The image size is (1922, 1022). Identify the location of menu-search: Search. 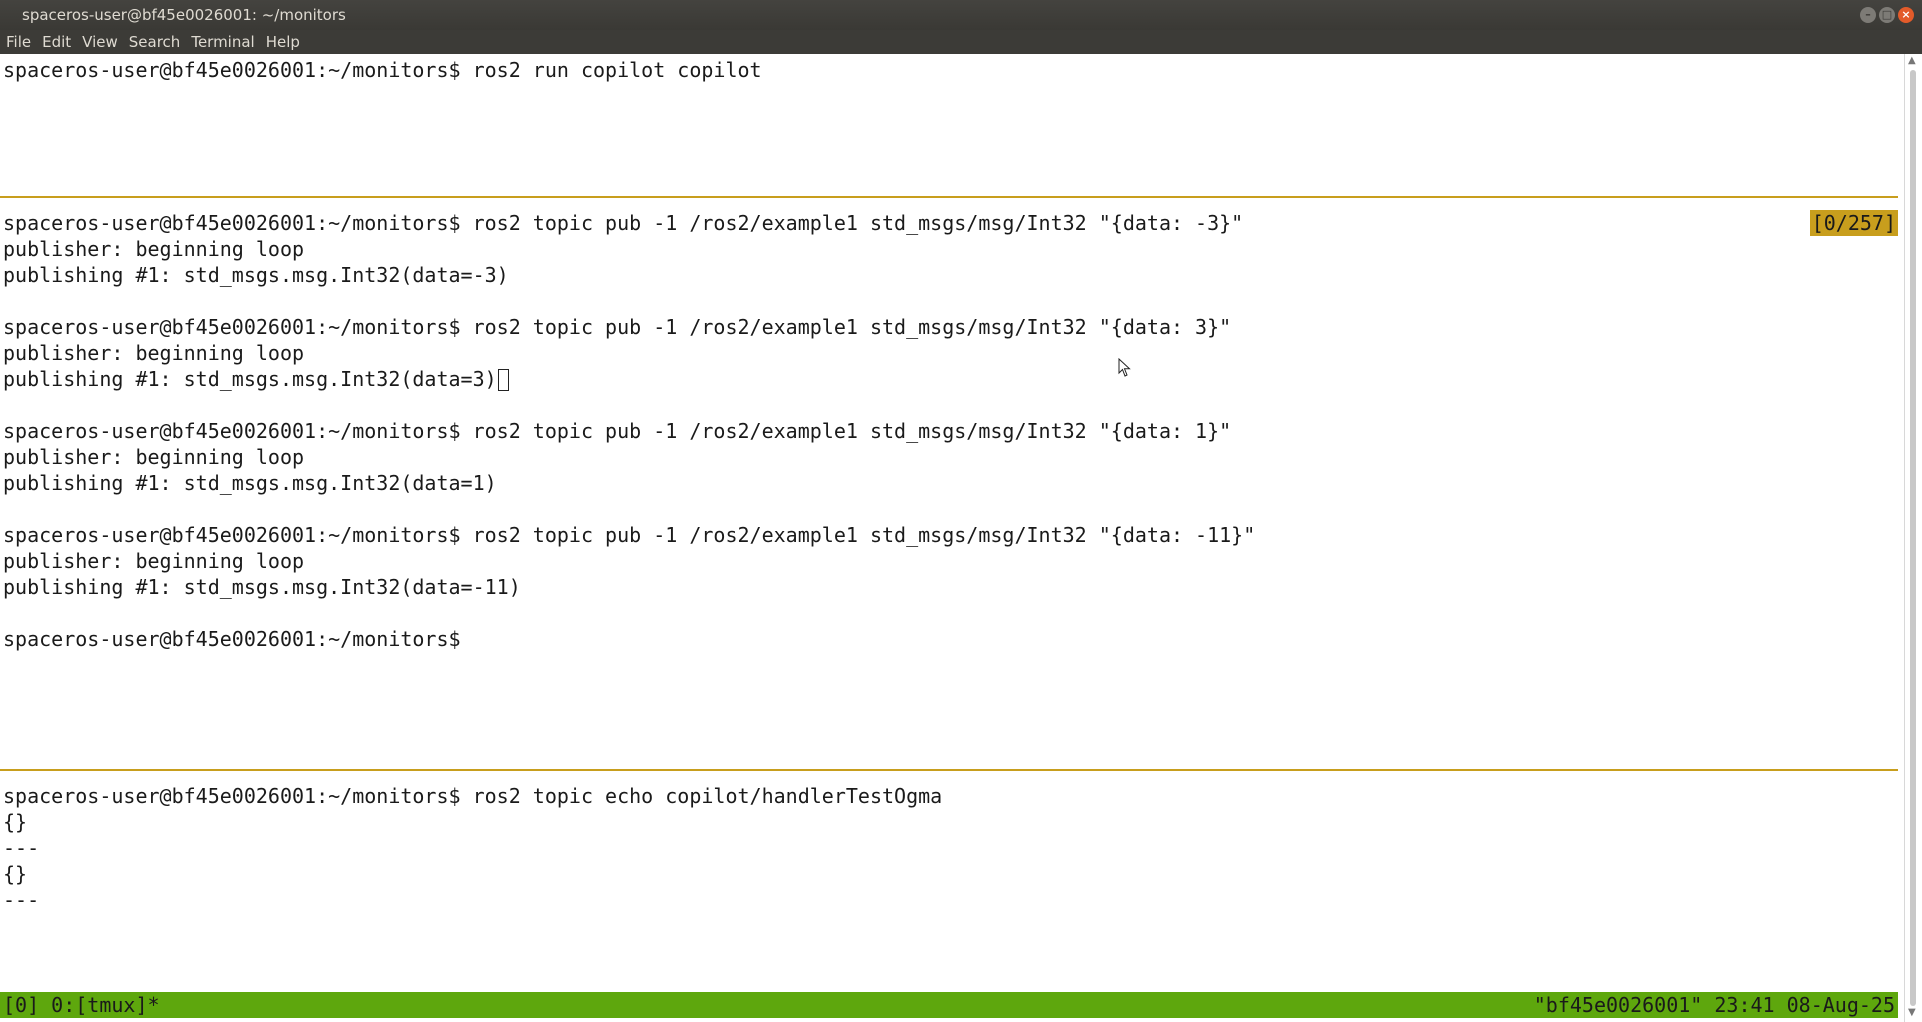
(155, 42).